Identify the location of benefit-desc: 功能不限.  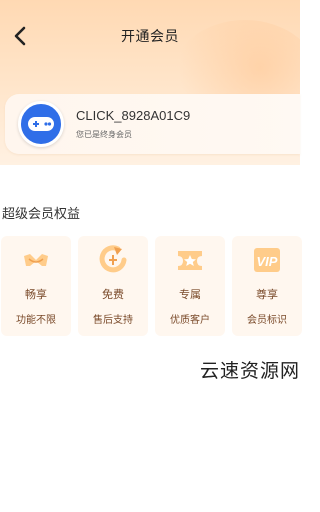
(36, 320).